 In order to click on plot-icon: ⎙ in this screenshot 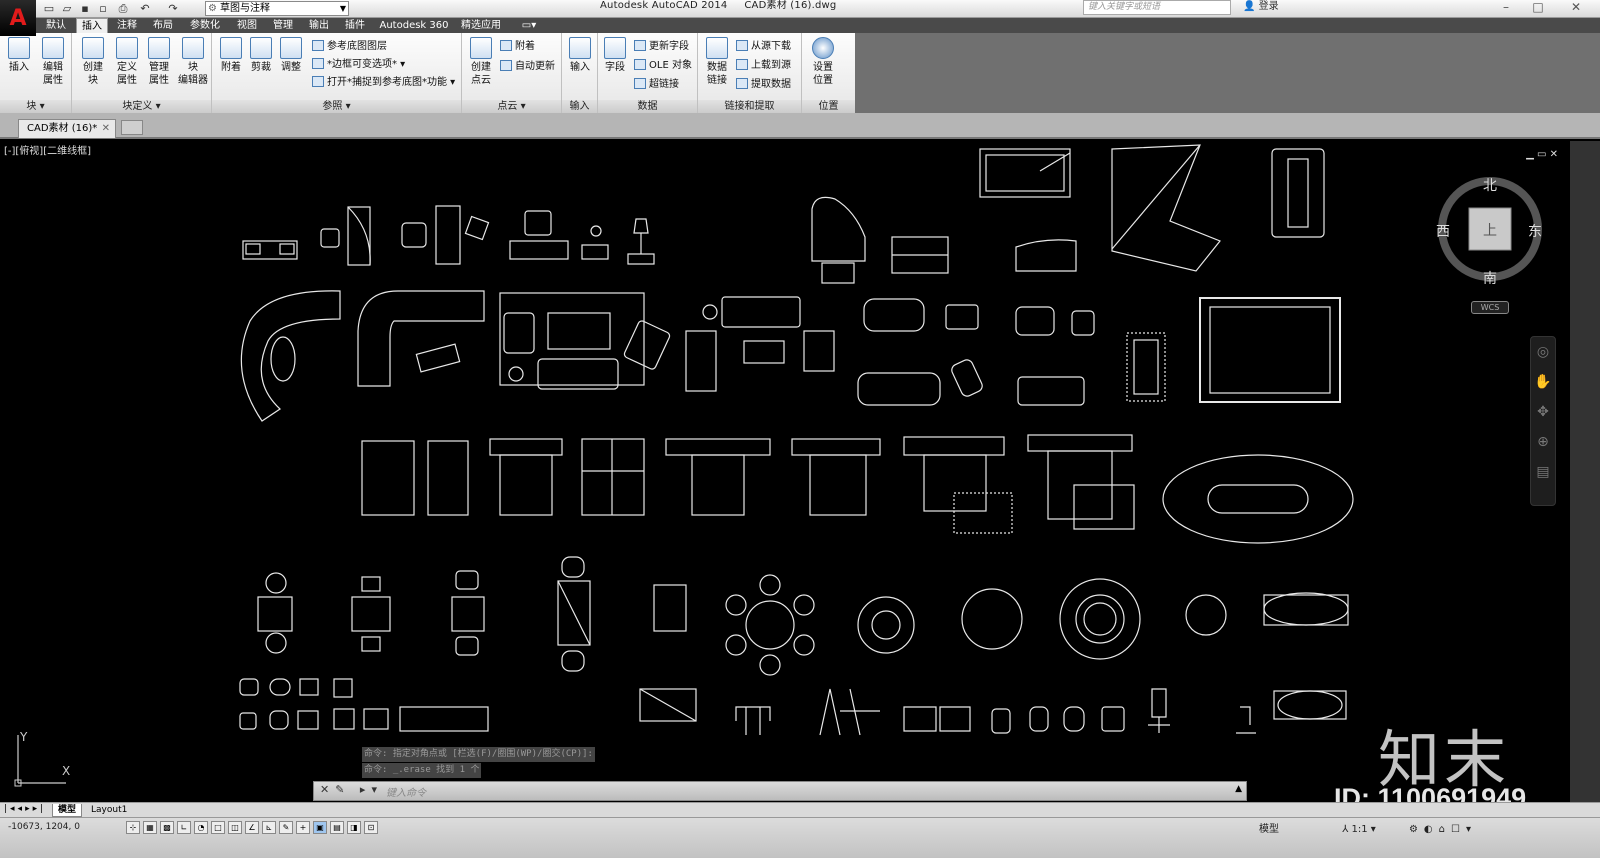, I will do `click(123, 8)`.